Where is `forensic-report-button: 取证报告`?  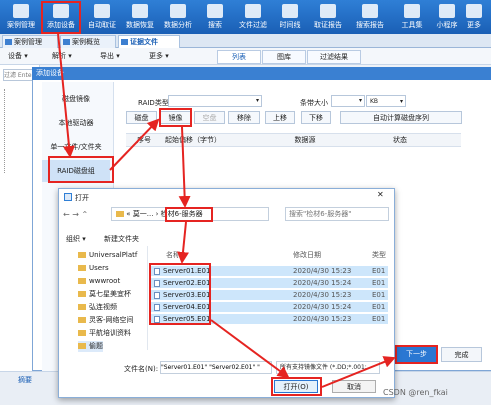
forensic-report-button: 取证报告 is located at coordinates (328, 17).